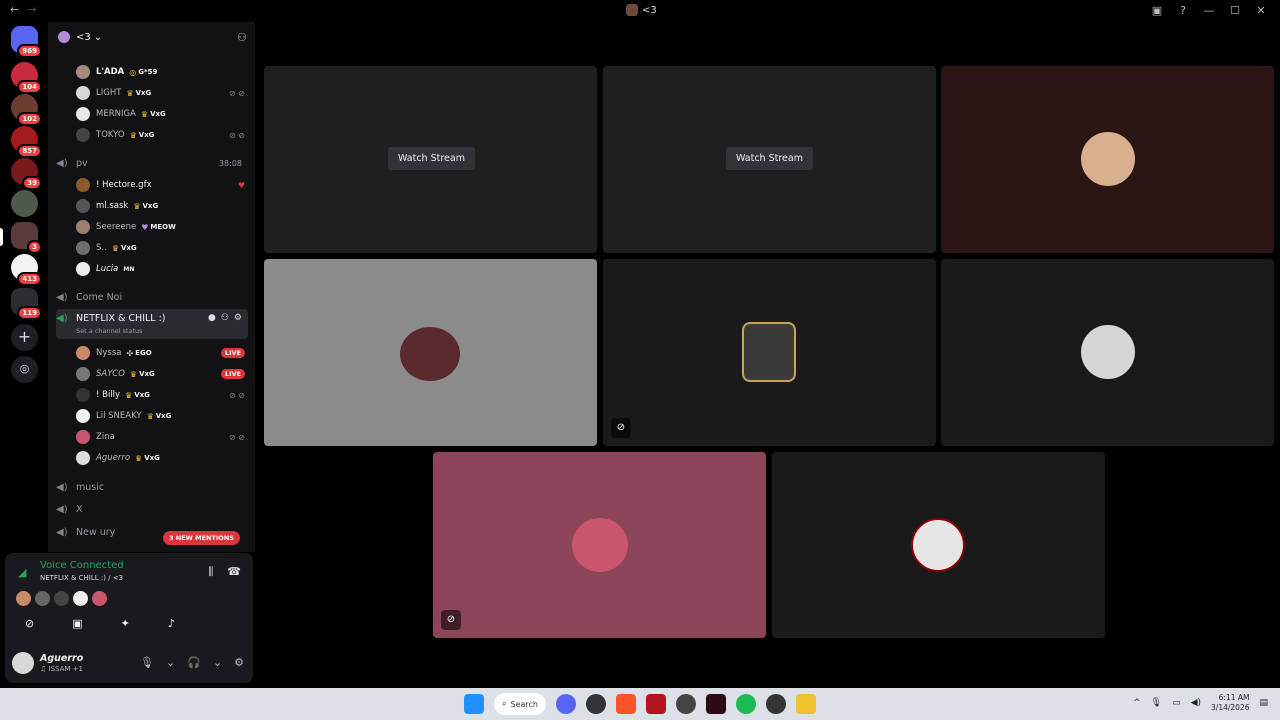 The height and width of the screenshot is (720, 1280). Describe the element at coordinates (163, 248) in the screenshot. I see `voice-user: S.. ♛ VxG` at that location.